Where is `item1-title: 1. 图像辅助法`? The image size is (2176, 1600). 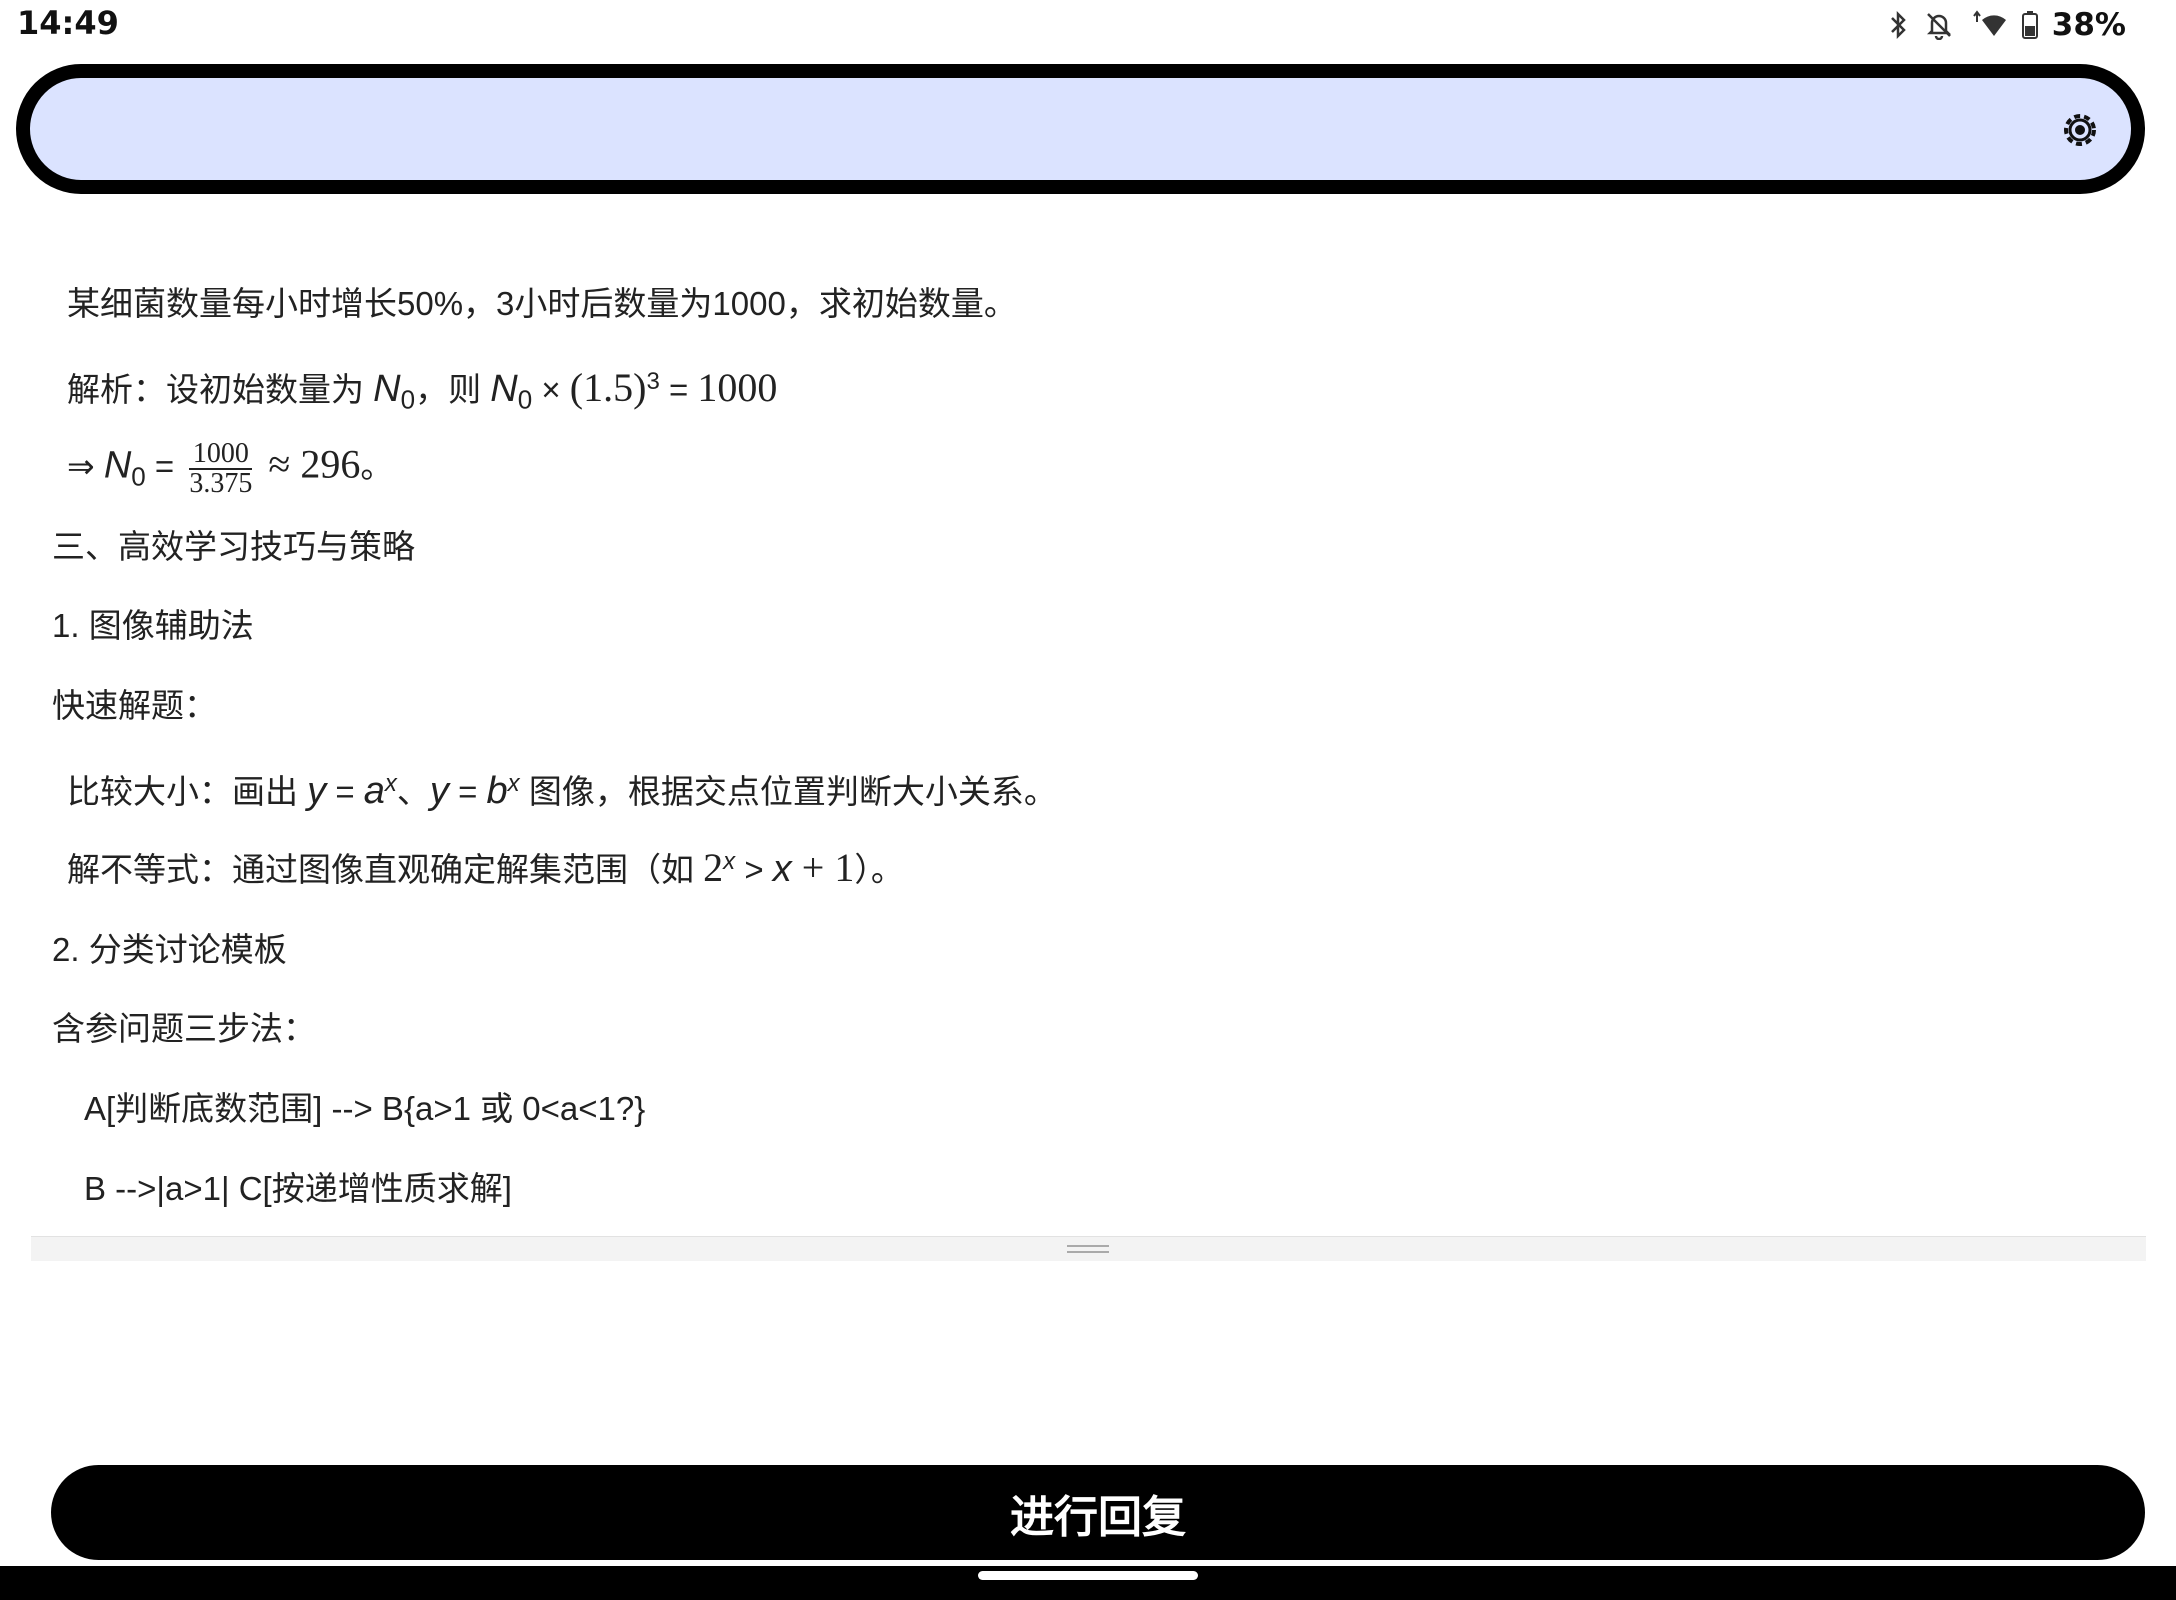 item1-title: 1. 图像辅助法 is located at coordinates (153, 625).